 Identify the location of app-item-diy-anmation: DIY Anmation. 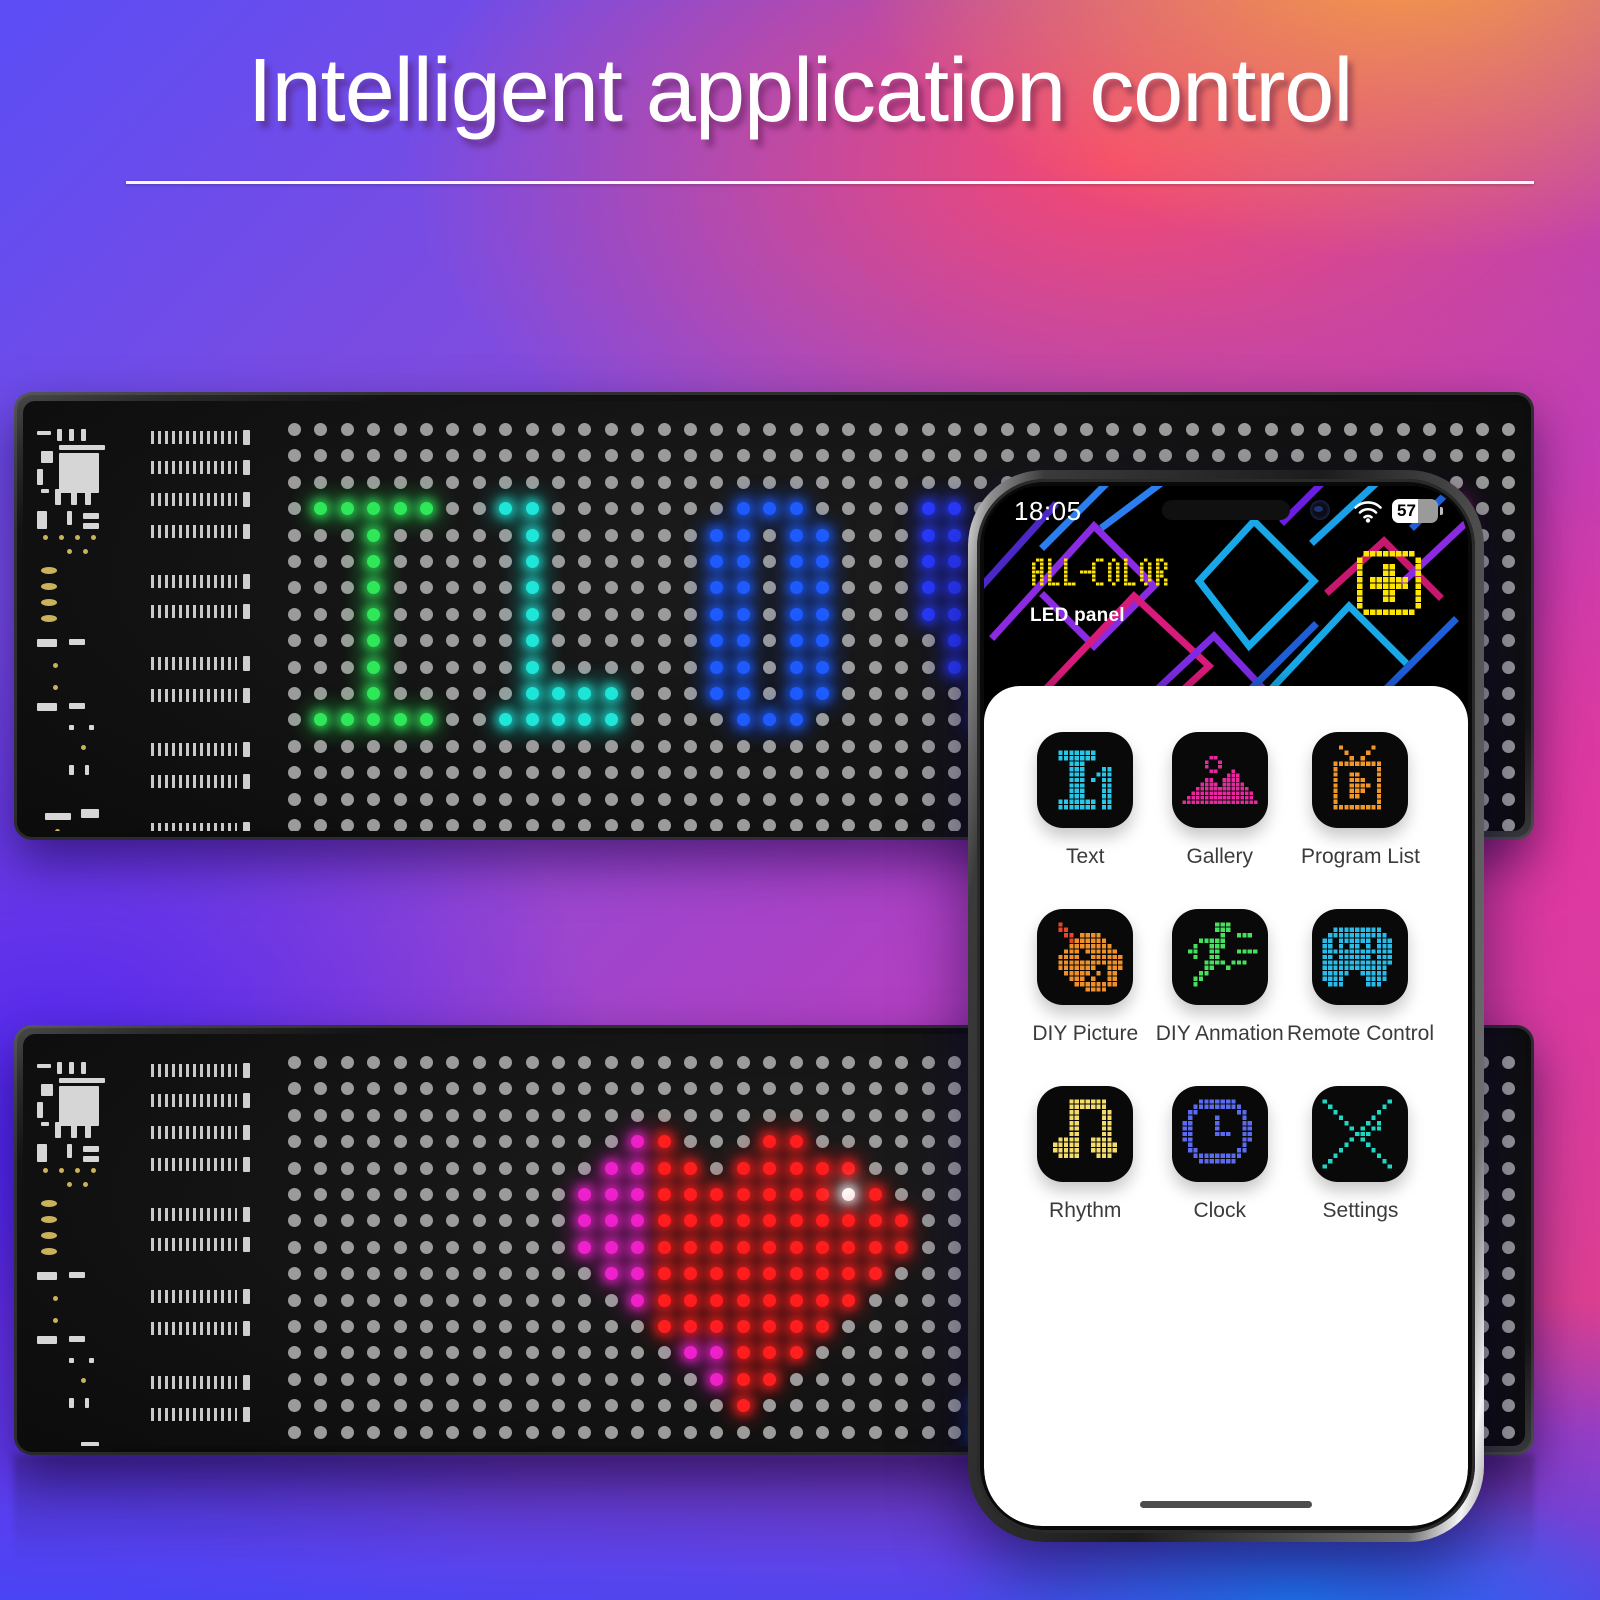
(1219, 977).